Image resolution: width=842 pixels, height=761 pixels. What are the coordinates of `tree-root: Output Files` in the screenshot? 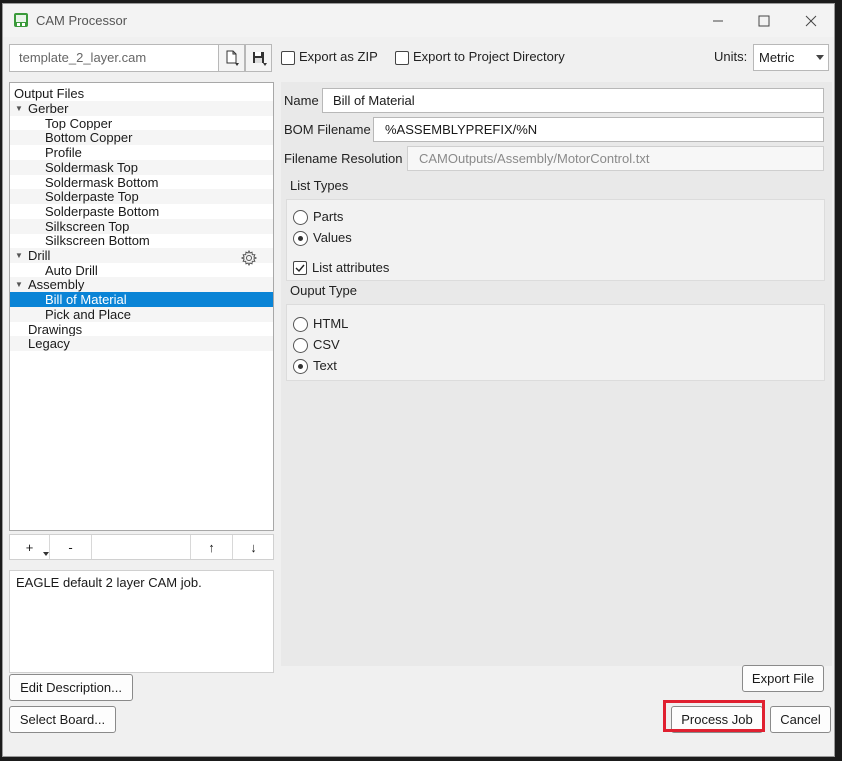 It's located at (141, 93).